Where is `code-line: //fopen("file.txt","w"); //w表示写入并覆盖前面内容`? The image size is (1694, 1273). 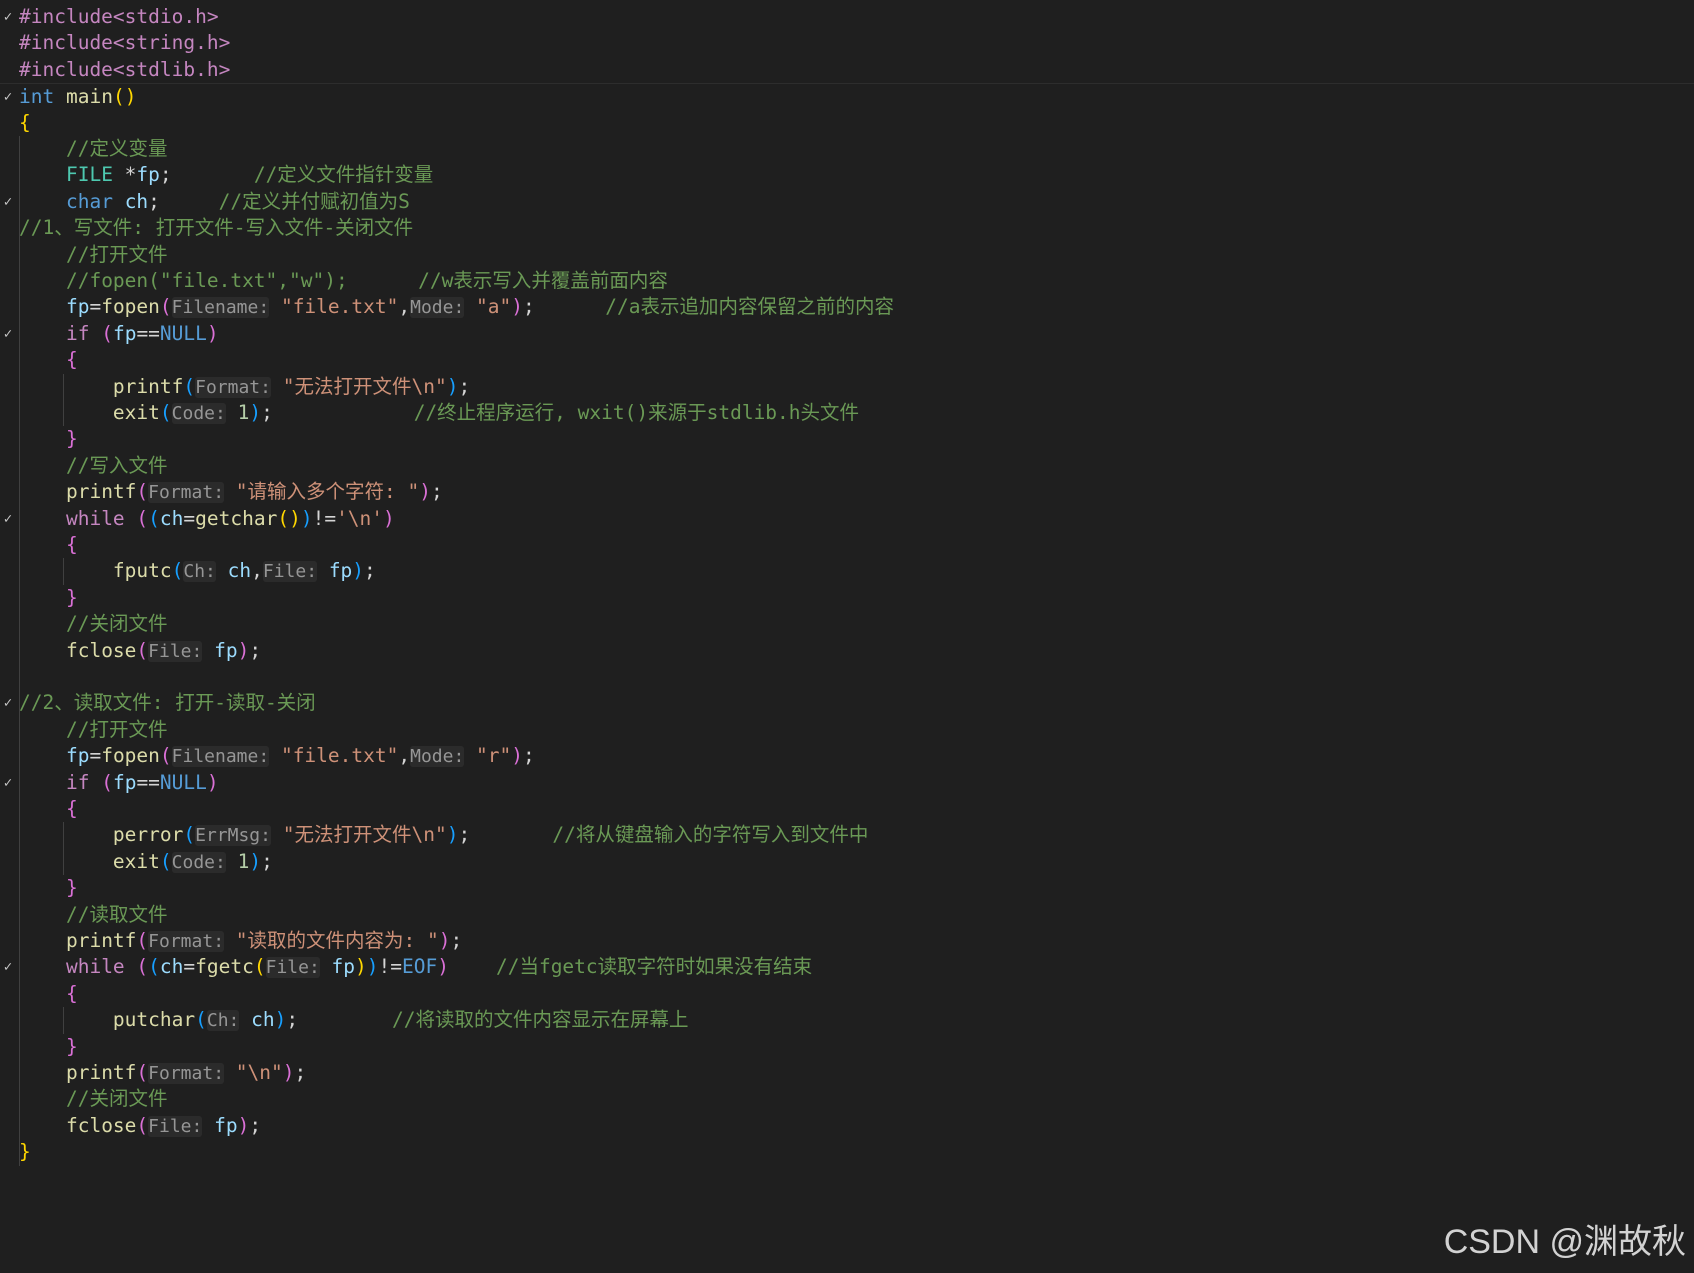
code-line: //fopen("file.txt","w"); //w表示写入并覆盖前面内容 is located at coordinates (847, 281).